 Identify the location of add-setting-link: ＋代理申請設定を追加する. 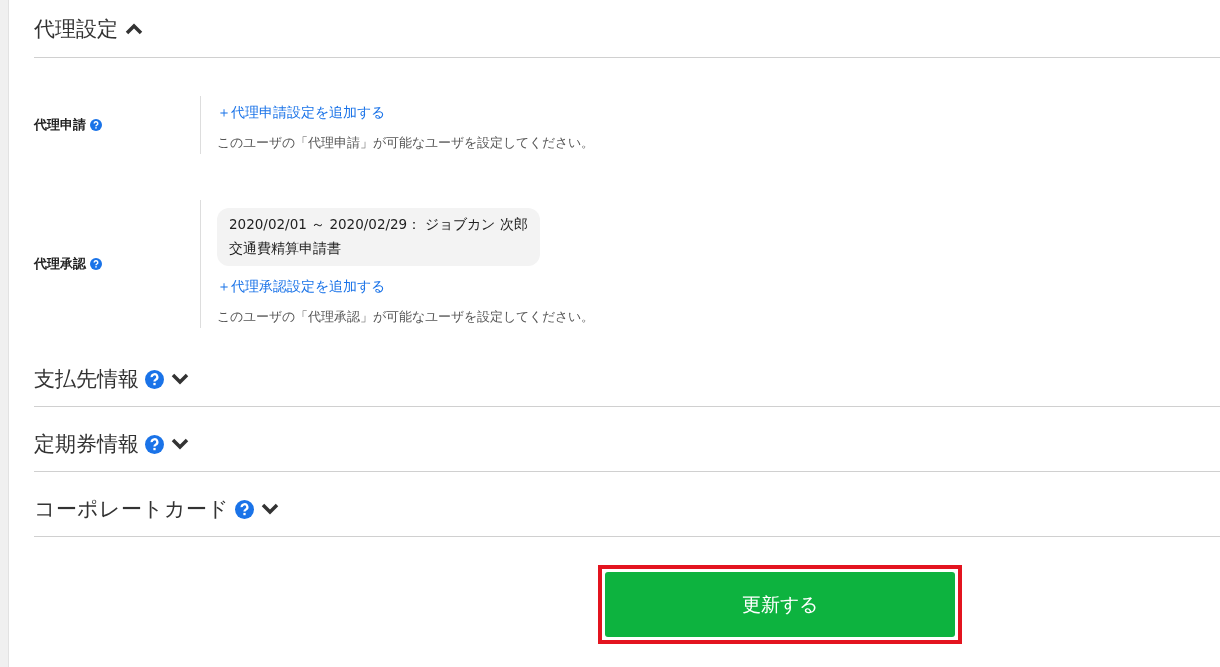
(301, 113).